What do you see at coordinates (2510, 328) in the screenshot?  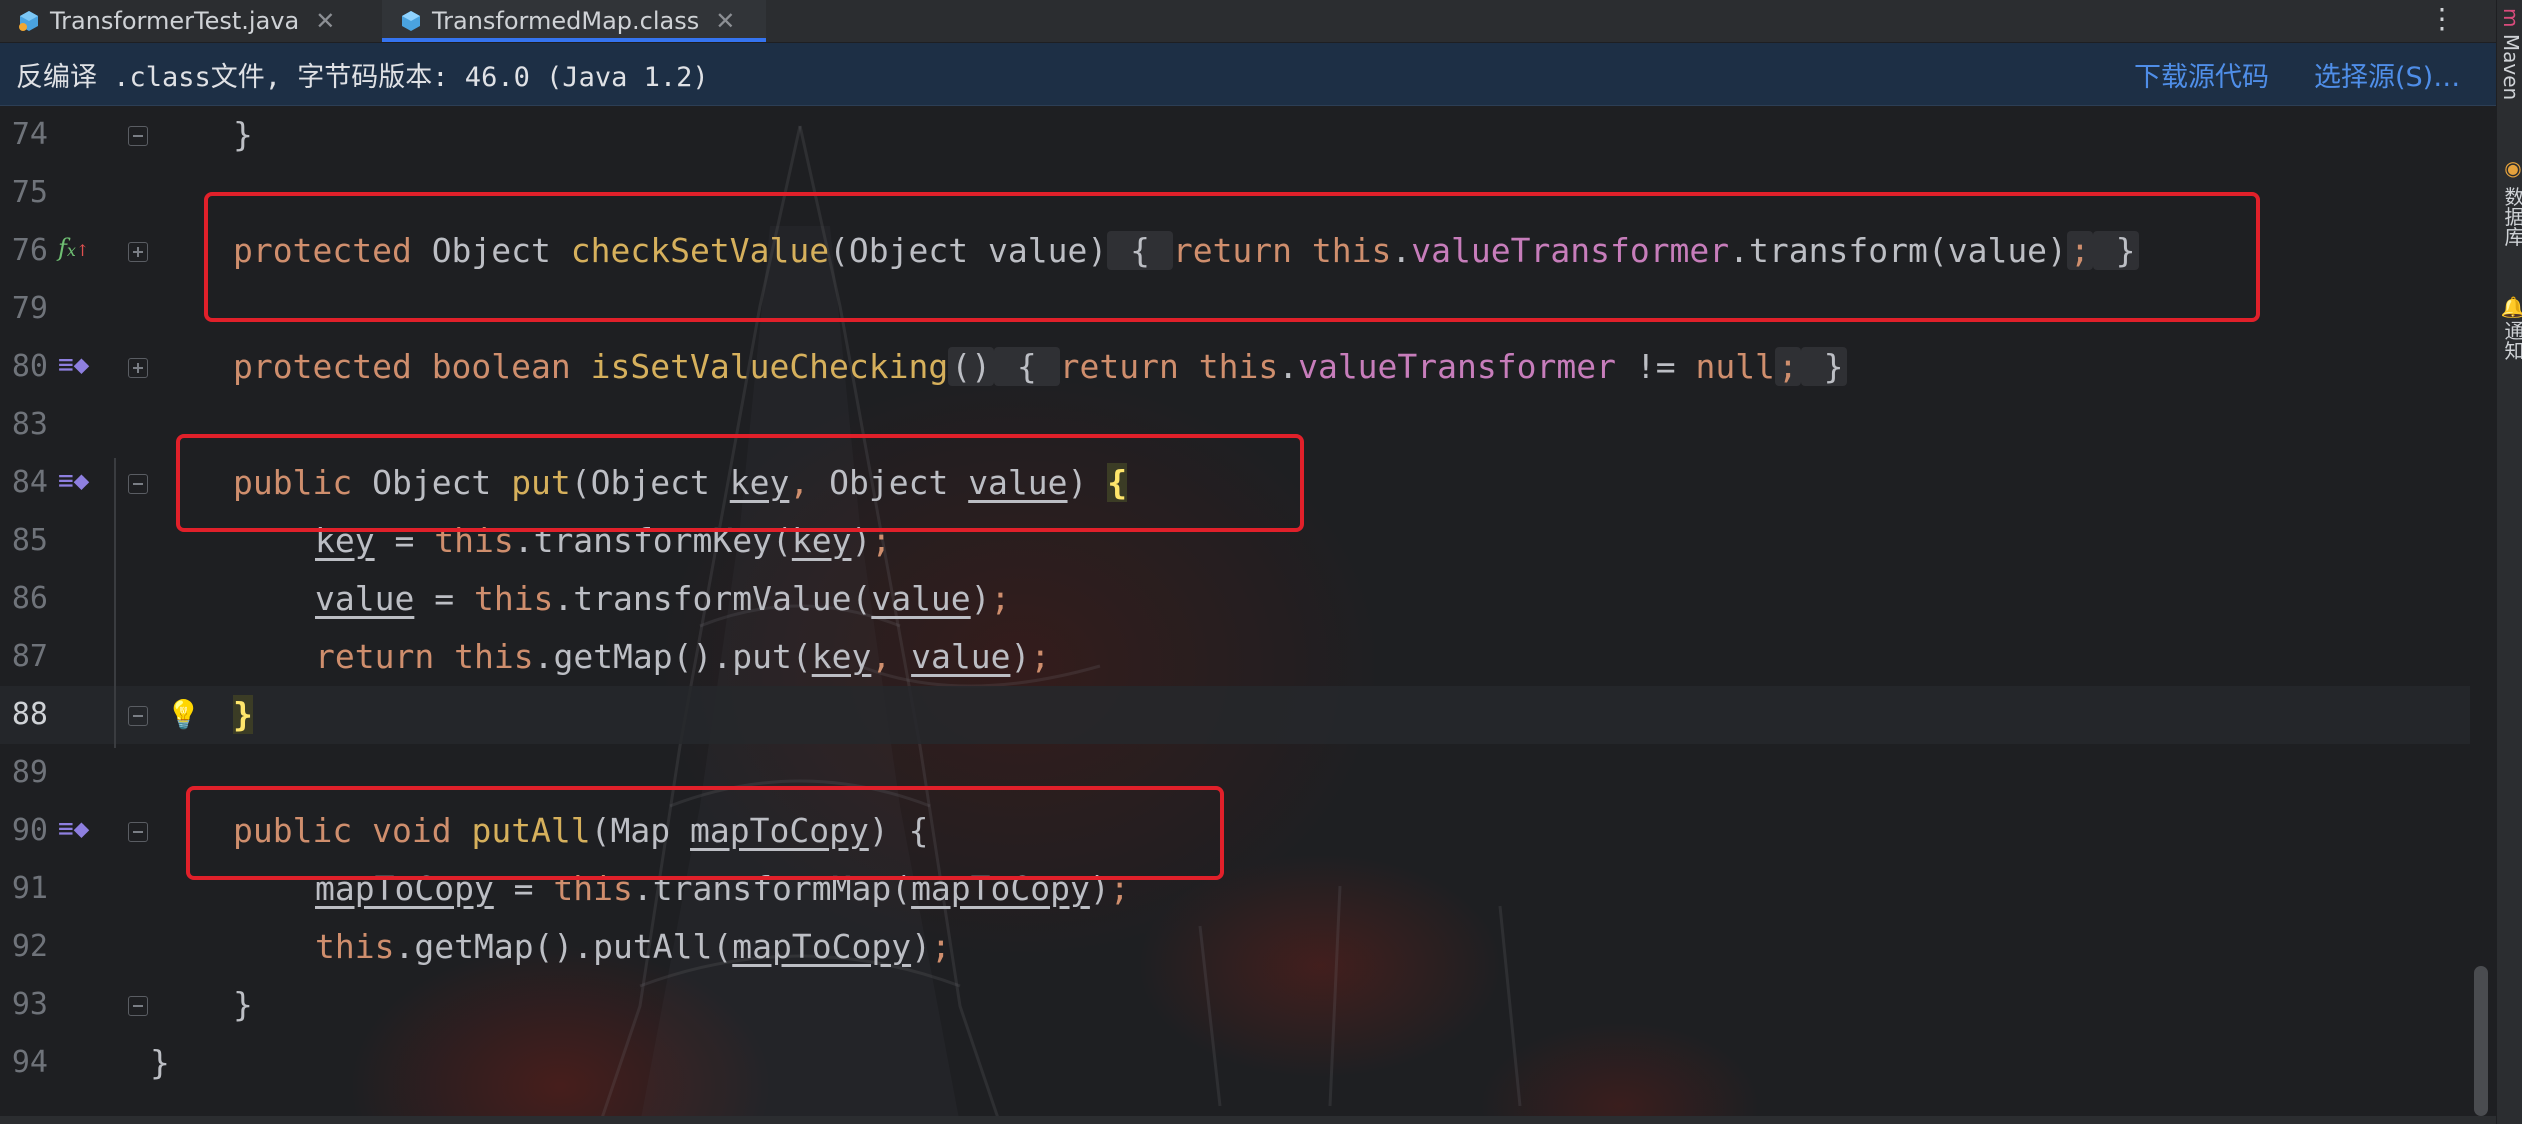 I see `notifications-tool-tab: 🔔通知` at bounding box center [2510, 328].